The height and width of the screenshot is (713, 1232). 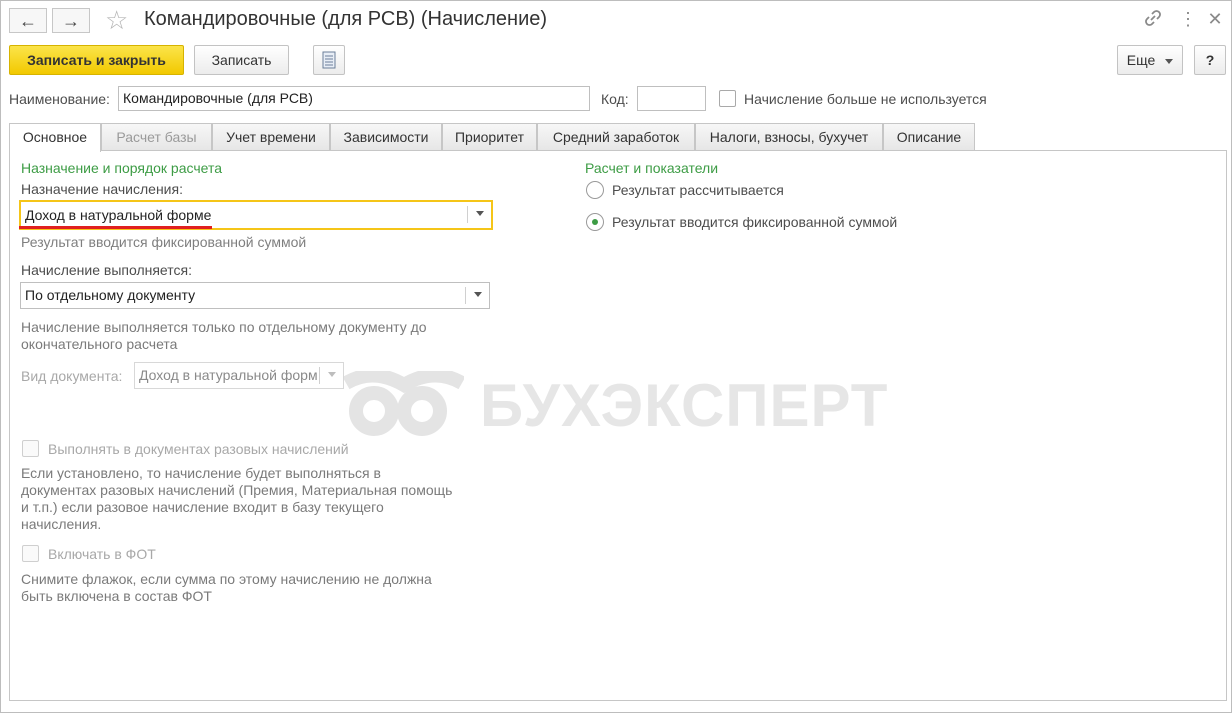 I want to click on tab-time-tracking: Учет времени, so click(x=271, y=136).